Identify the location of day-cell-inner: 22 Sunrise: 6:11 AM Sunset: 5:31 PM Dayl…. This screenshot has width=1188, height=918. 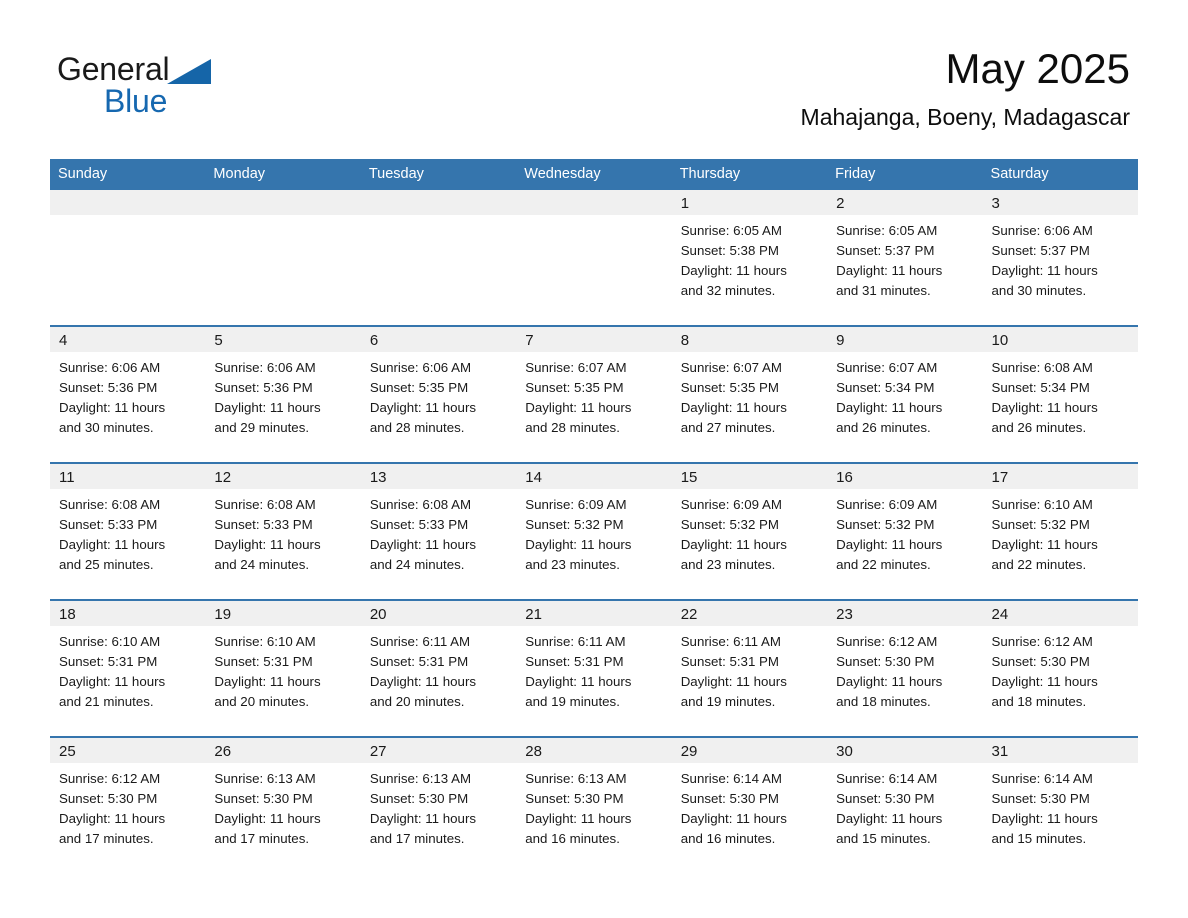
(749, 668).